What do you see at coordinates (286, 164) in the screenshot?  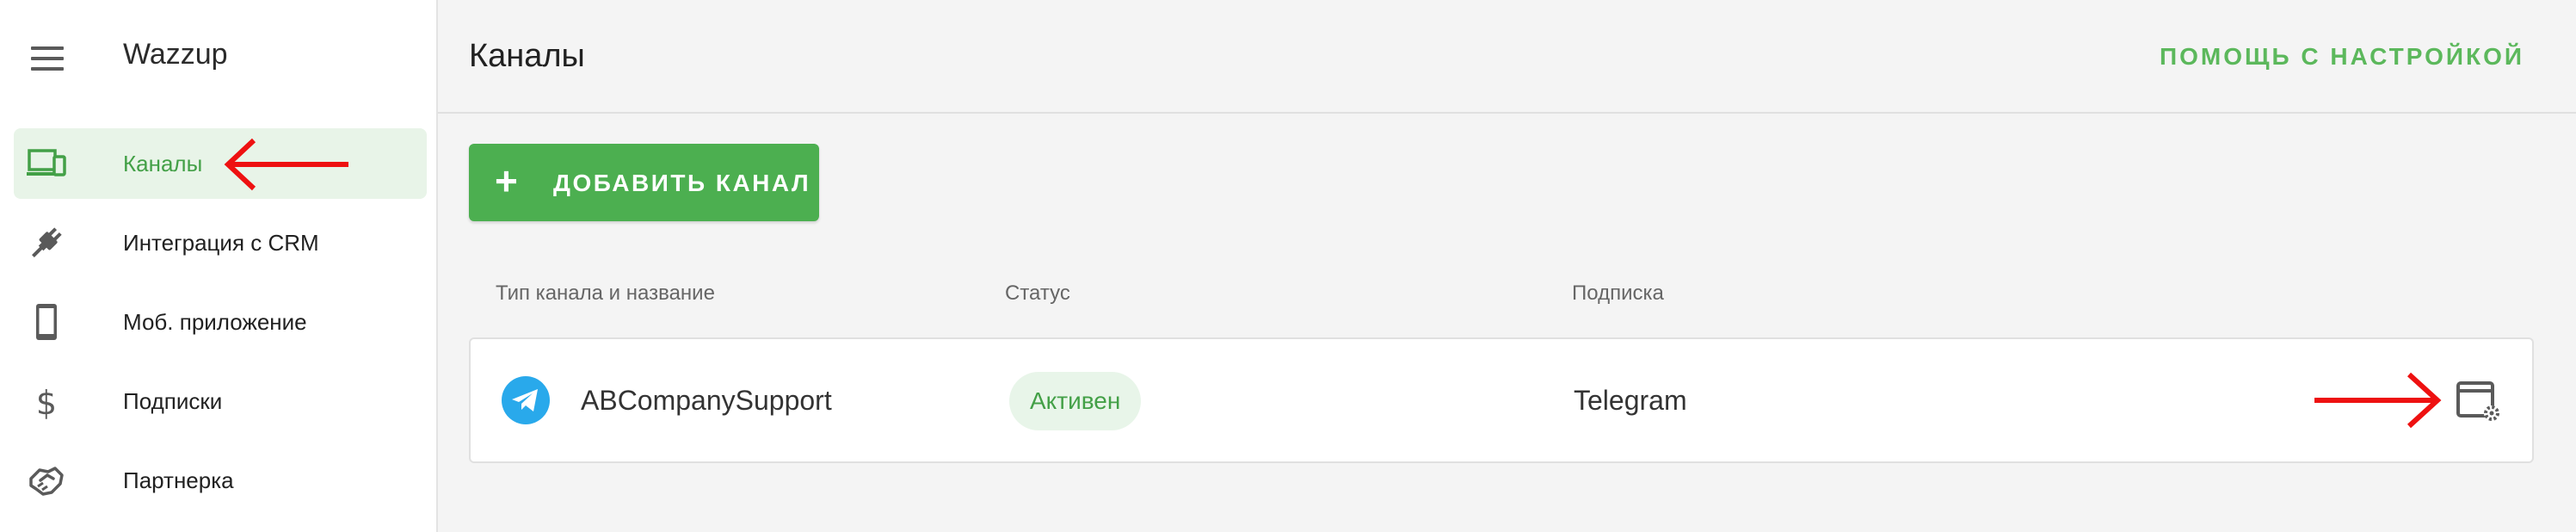 I see `annotation-arrow-left-icon` at bounding box center [286, 164].